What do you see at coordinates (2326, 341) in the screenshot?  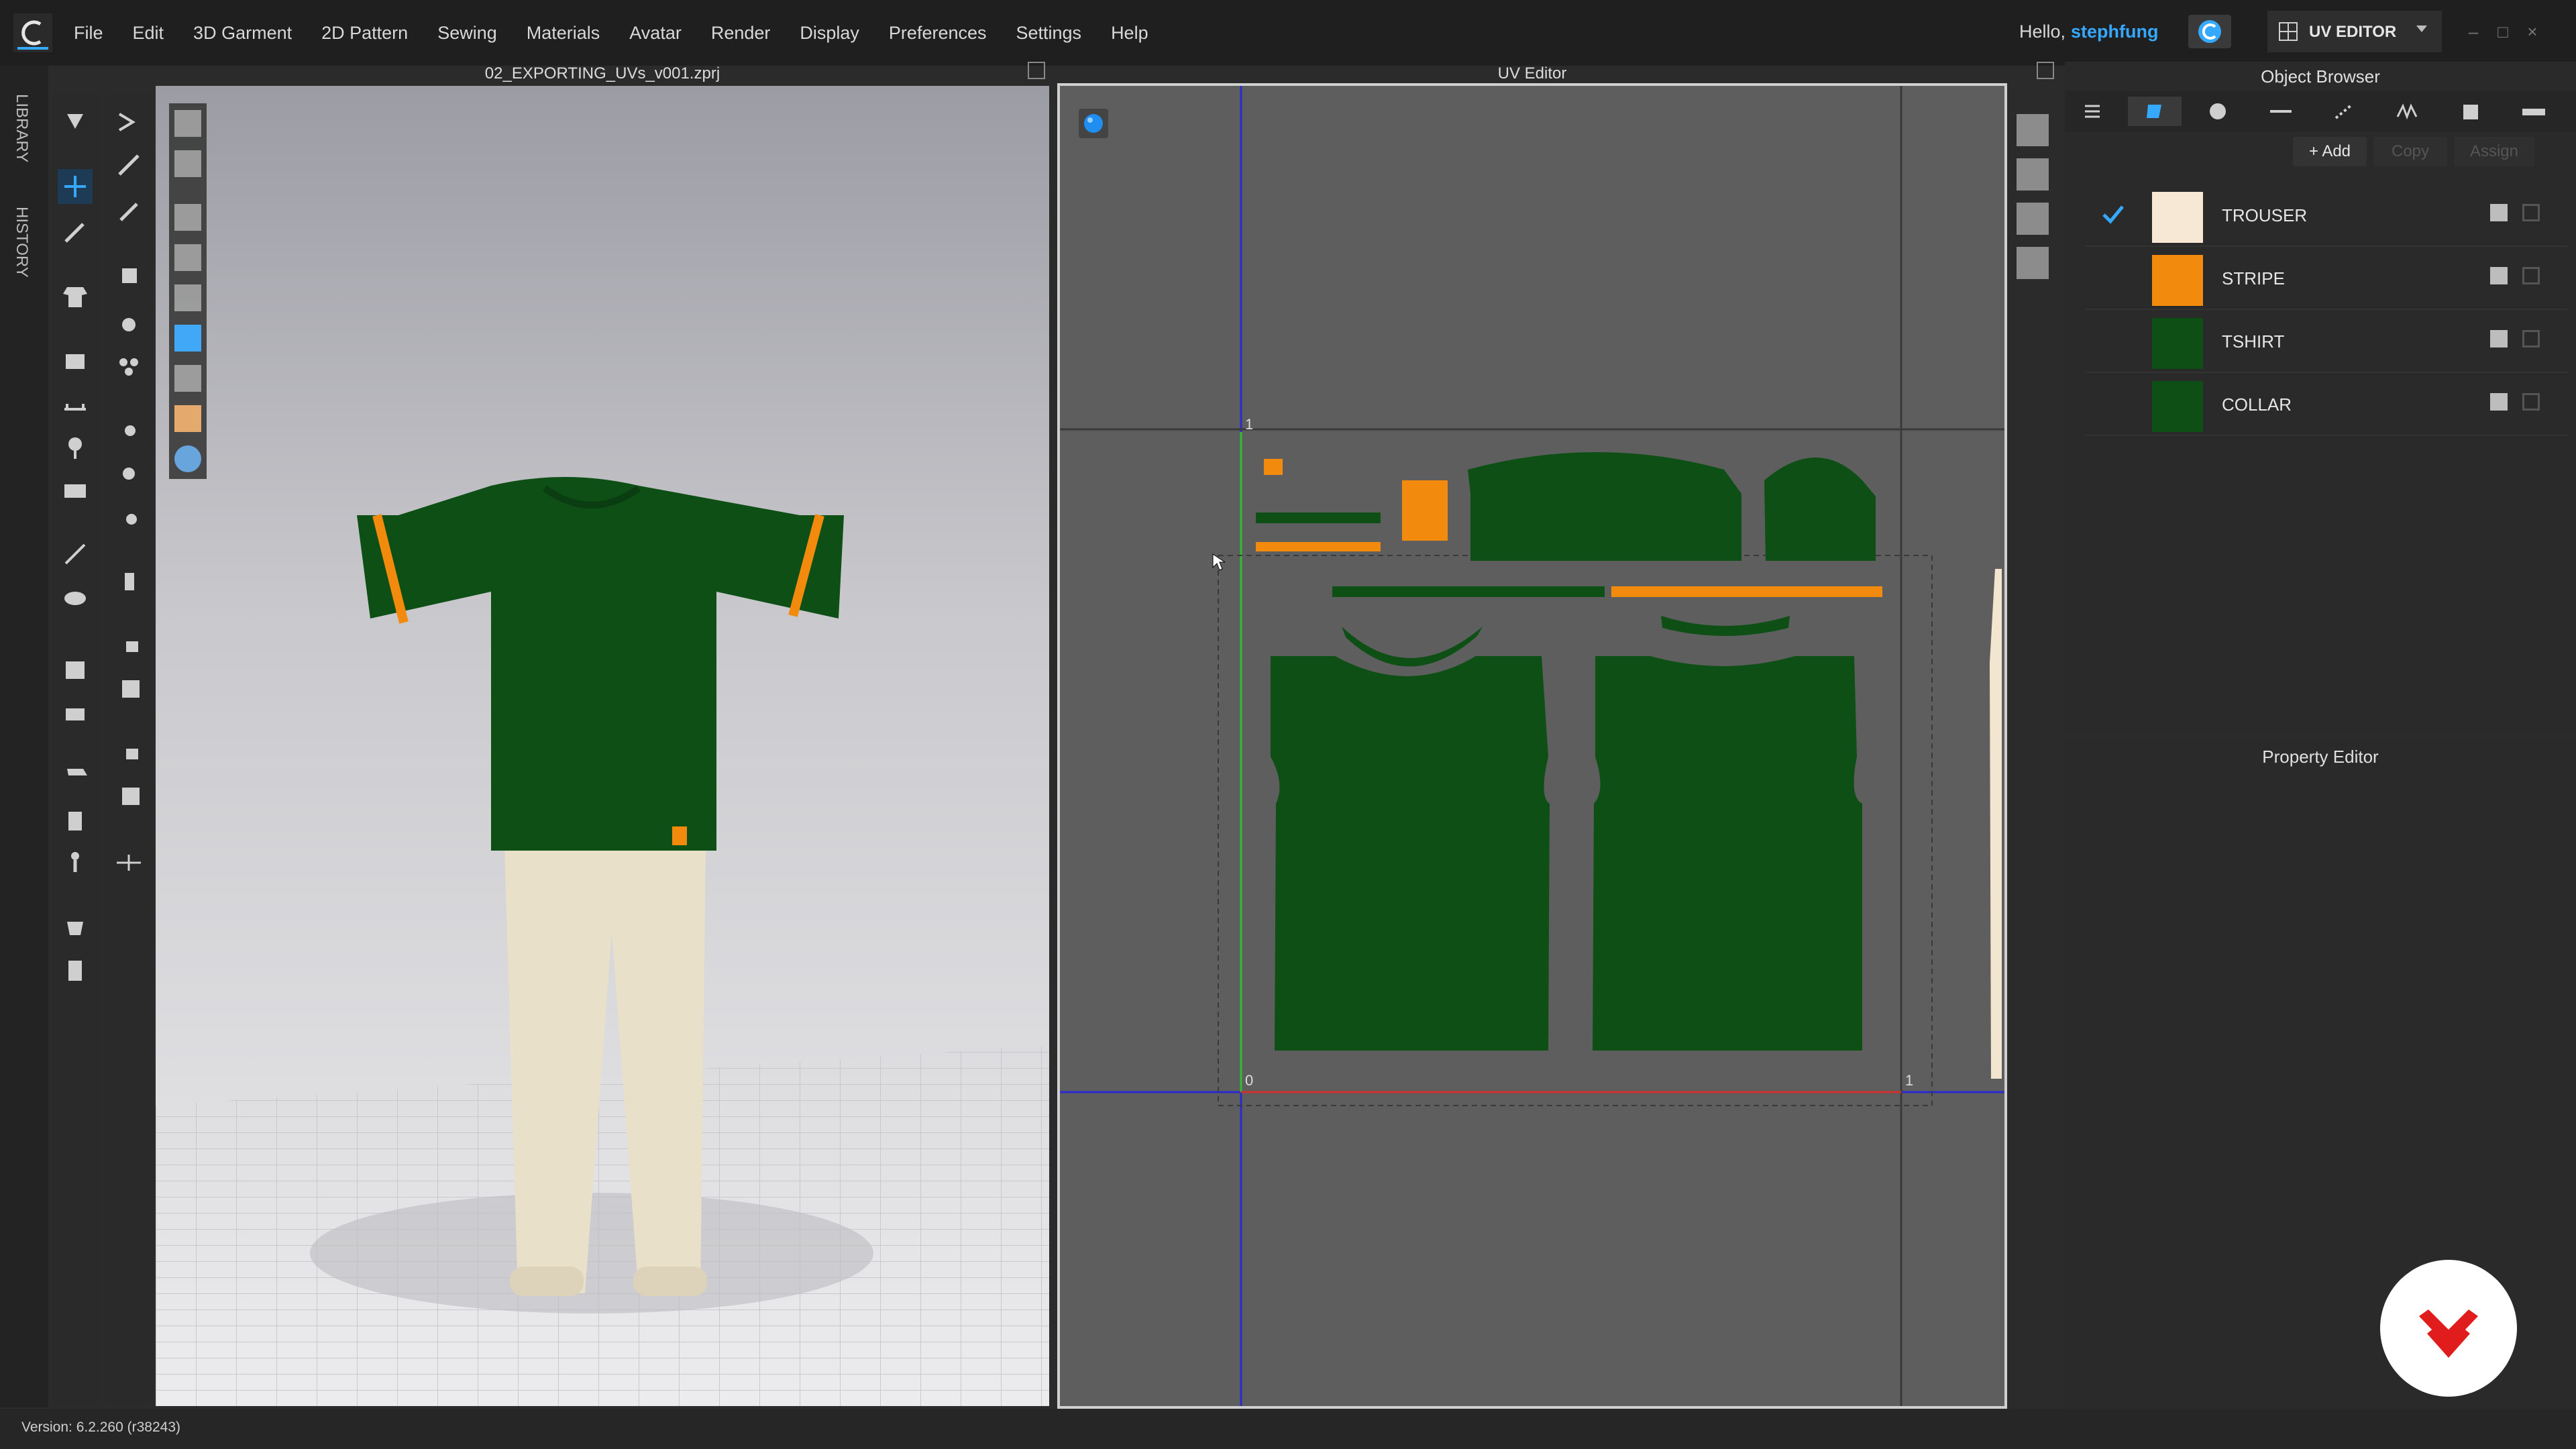 I see `fabric-row-tshirt: TSHIRT` at bounding box center [2326, 341].